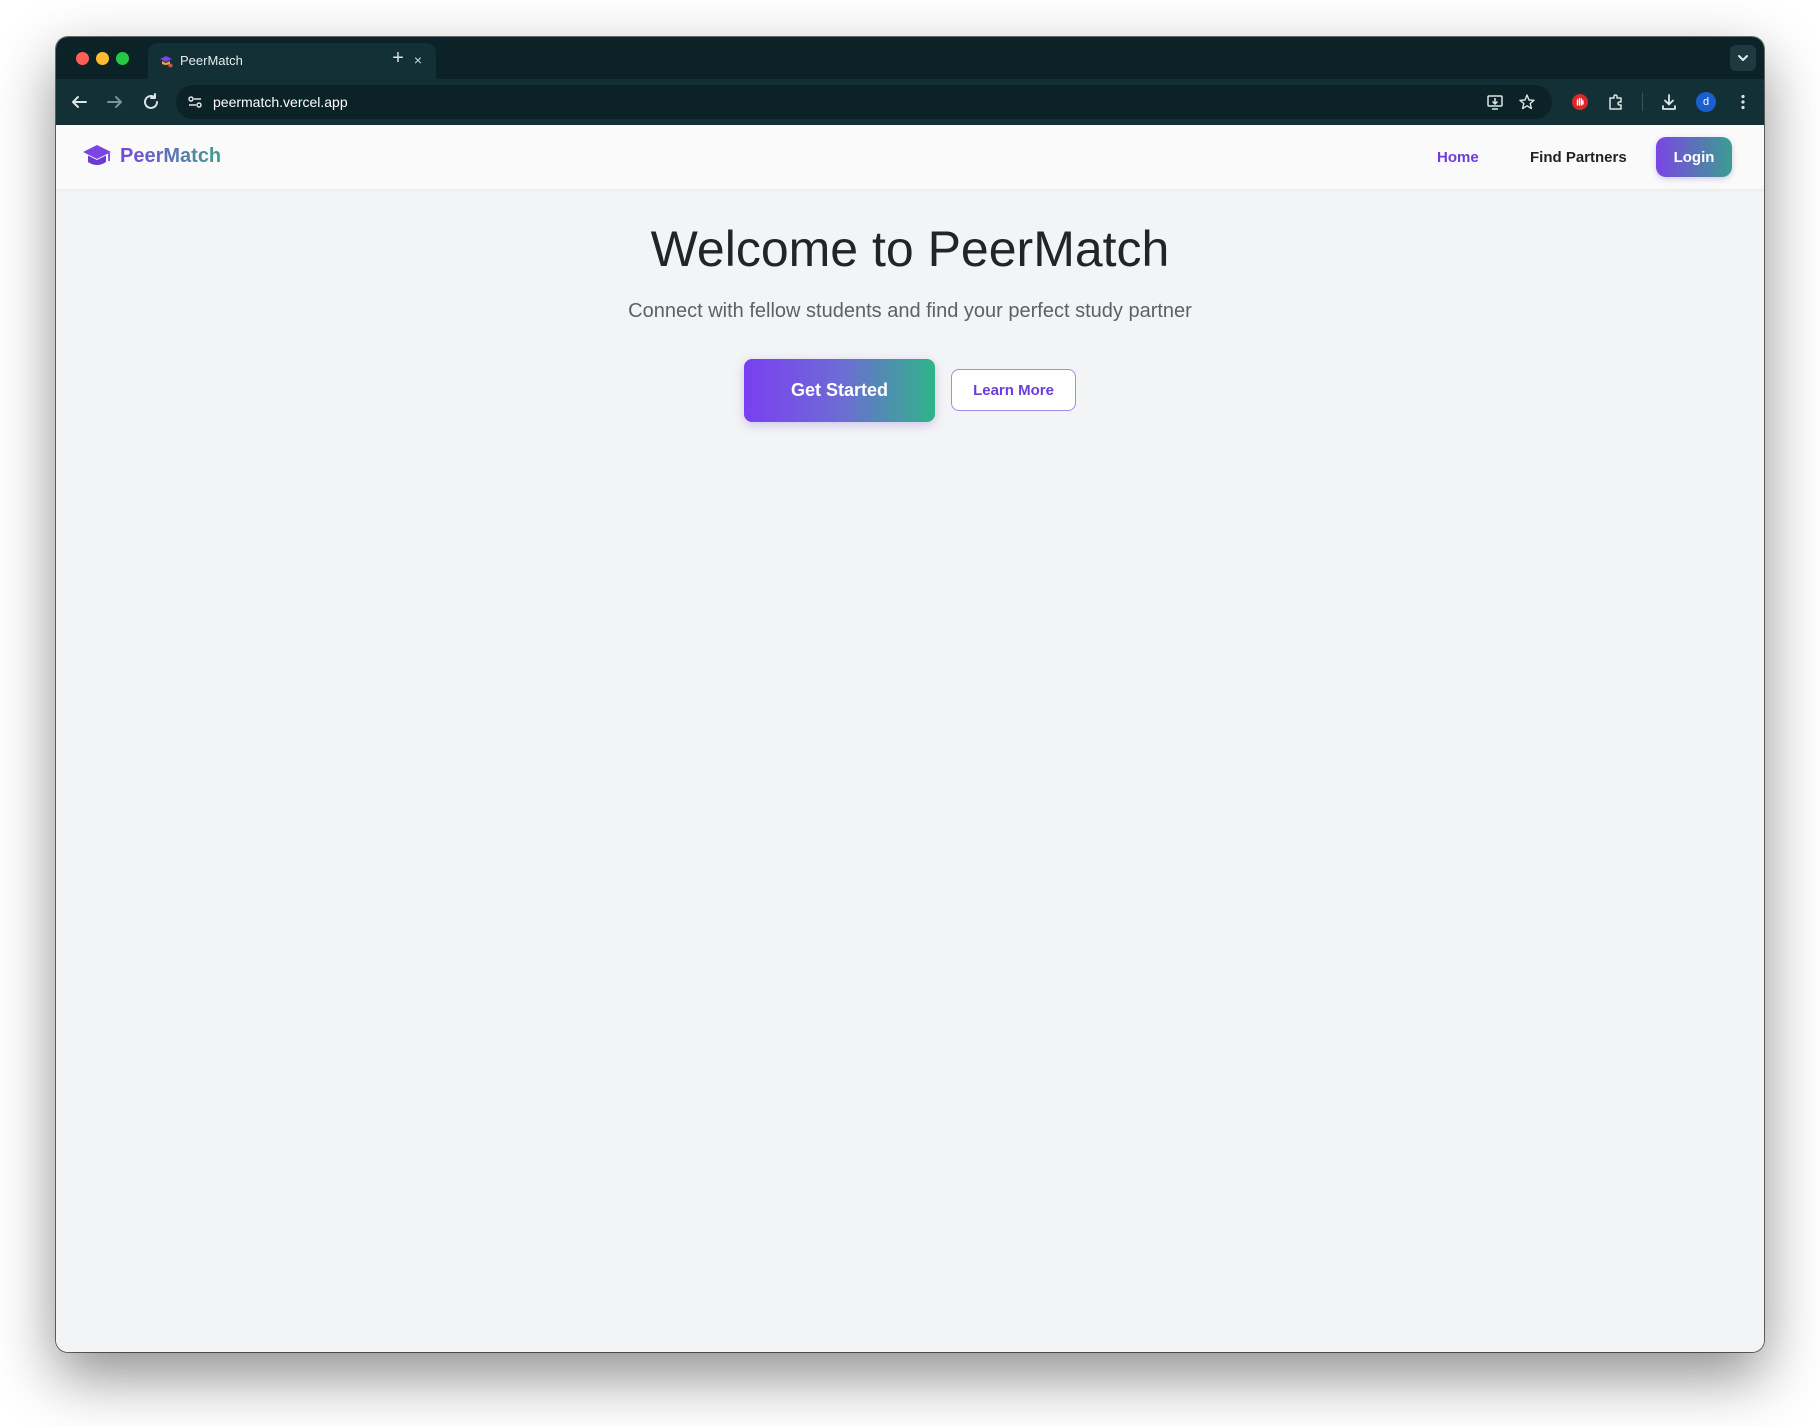 The height and width of the screenshot is (1426, 1820). Describe the element at coordinates (1495, 102) in the screenshot. I see `install-app-icon` at that location.